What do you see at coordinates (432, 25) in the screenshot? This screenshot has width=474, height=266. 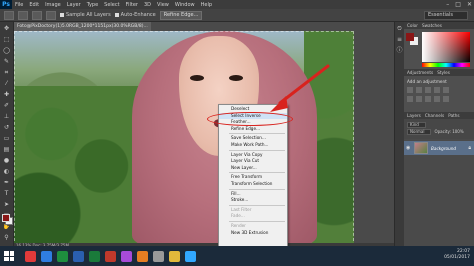 I see `tab-swatches: Swatches` at bounding box center [432, 25].